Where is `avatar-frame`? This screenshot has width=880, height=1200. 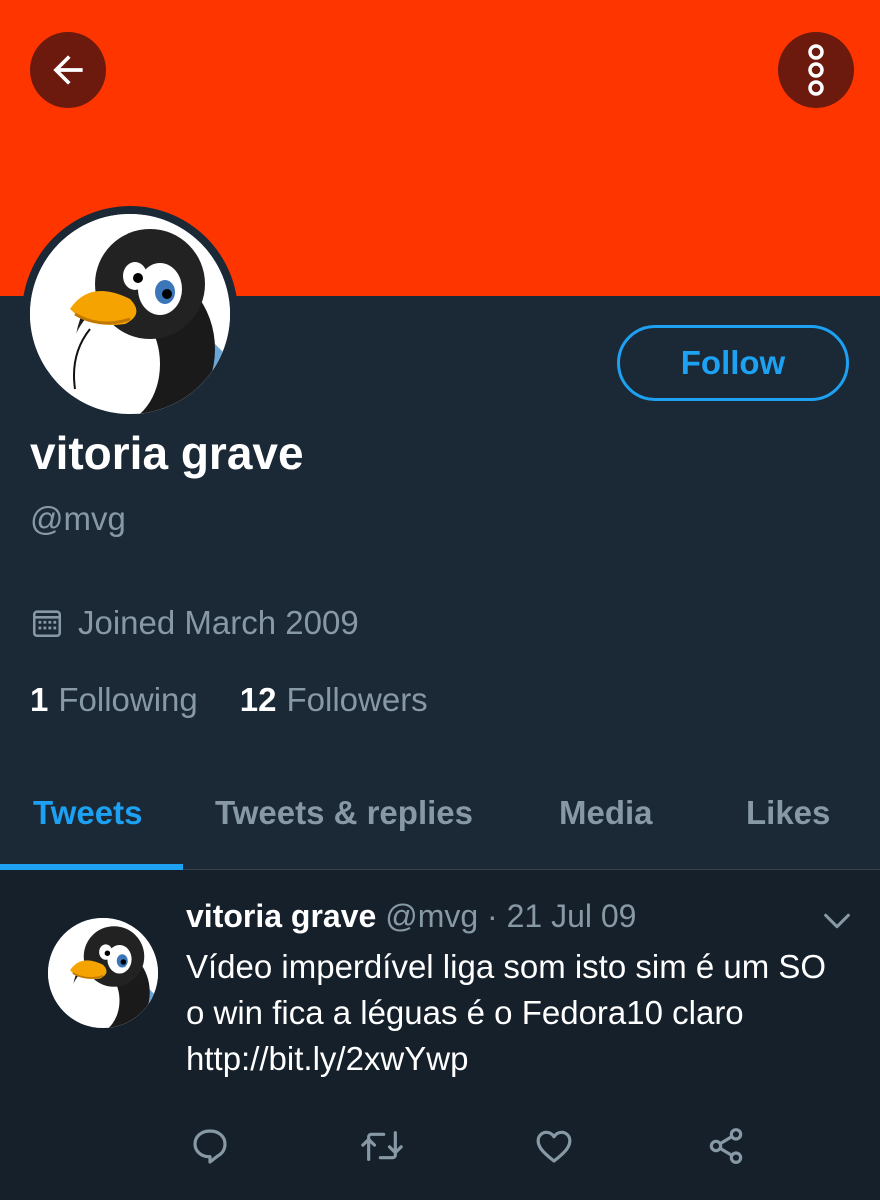 avatar-frame is located at coordinates (130, 314).